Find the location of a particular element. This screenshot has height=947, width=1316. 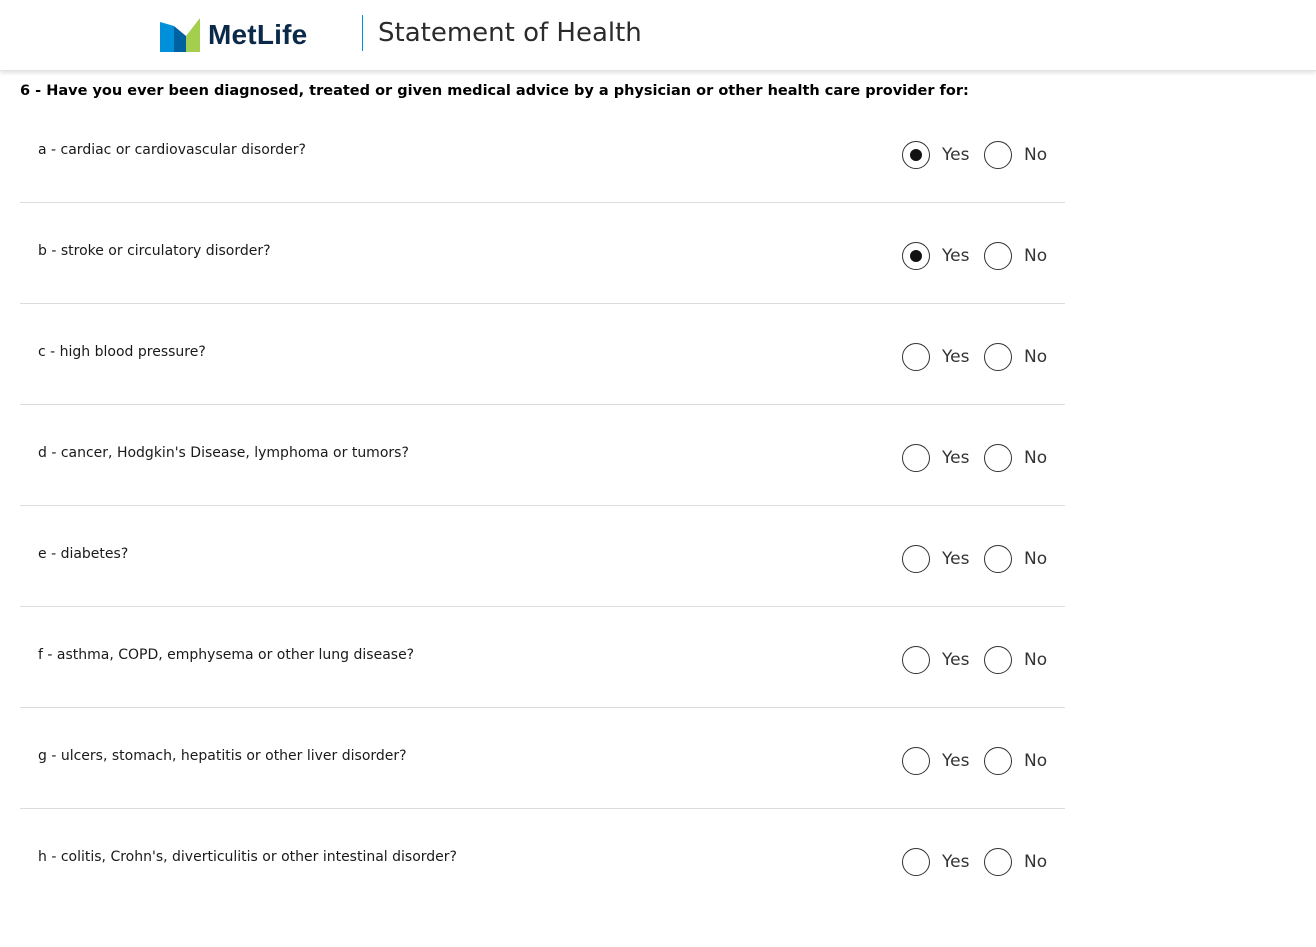

page-title: Statement of Health is located at coordinates (510, 33).